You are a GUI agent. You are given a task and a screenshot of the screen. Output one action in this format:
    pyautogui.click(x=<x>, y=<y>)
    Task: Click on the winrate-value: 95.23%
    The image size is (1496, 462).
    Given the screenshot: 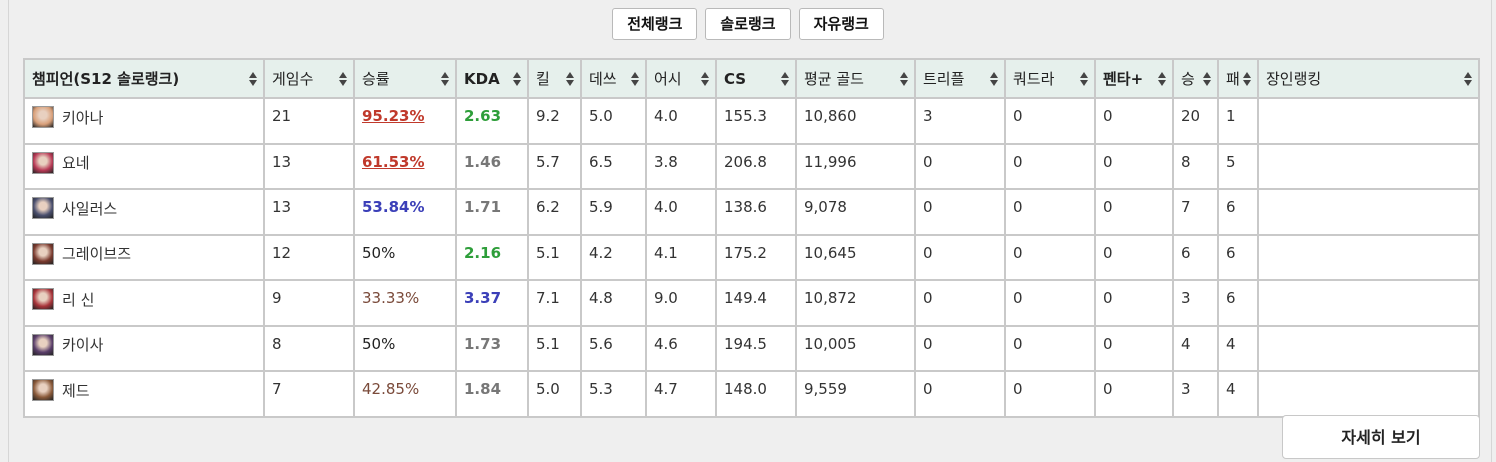 What is the action you would take?
    pyautogui.click(x=393, y=116)
    